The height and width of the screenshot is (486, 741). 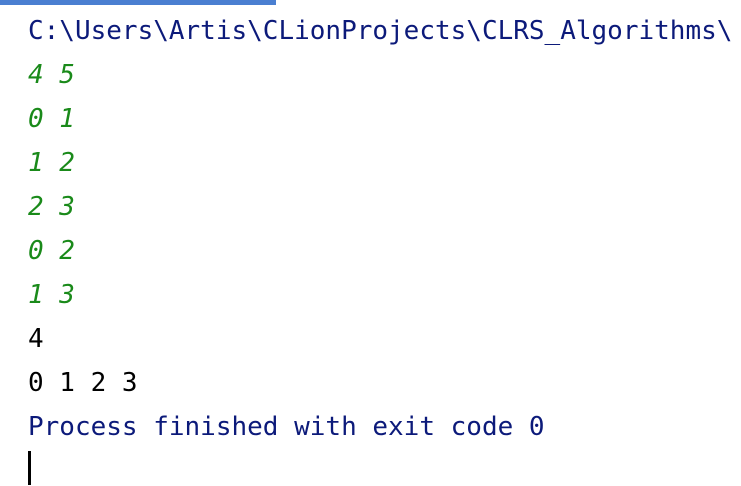 I want to click on input-line-2: 0 1, so click(x=51, y=119).